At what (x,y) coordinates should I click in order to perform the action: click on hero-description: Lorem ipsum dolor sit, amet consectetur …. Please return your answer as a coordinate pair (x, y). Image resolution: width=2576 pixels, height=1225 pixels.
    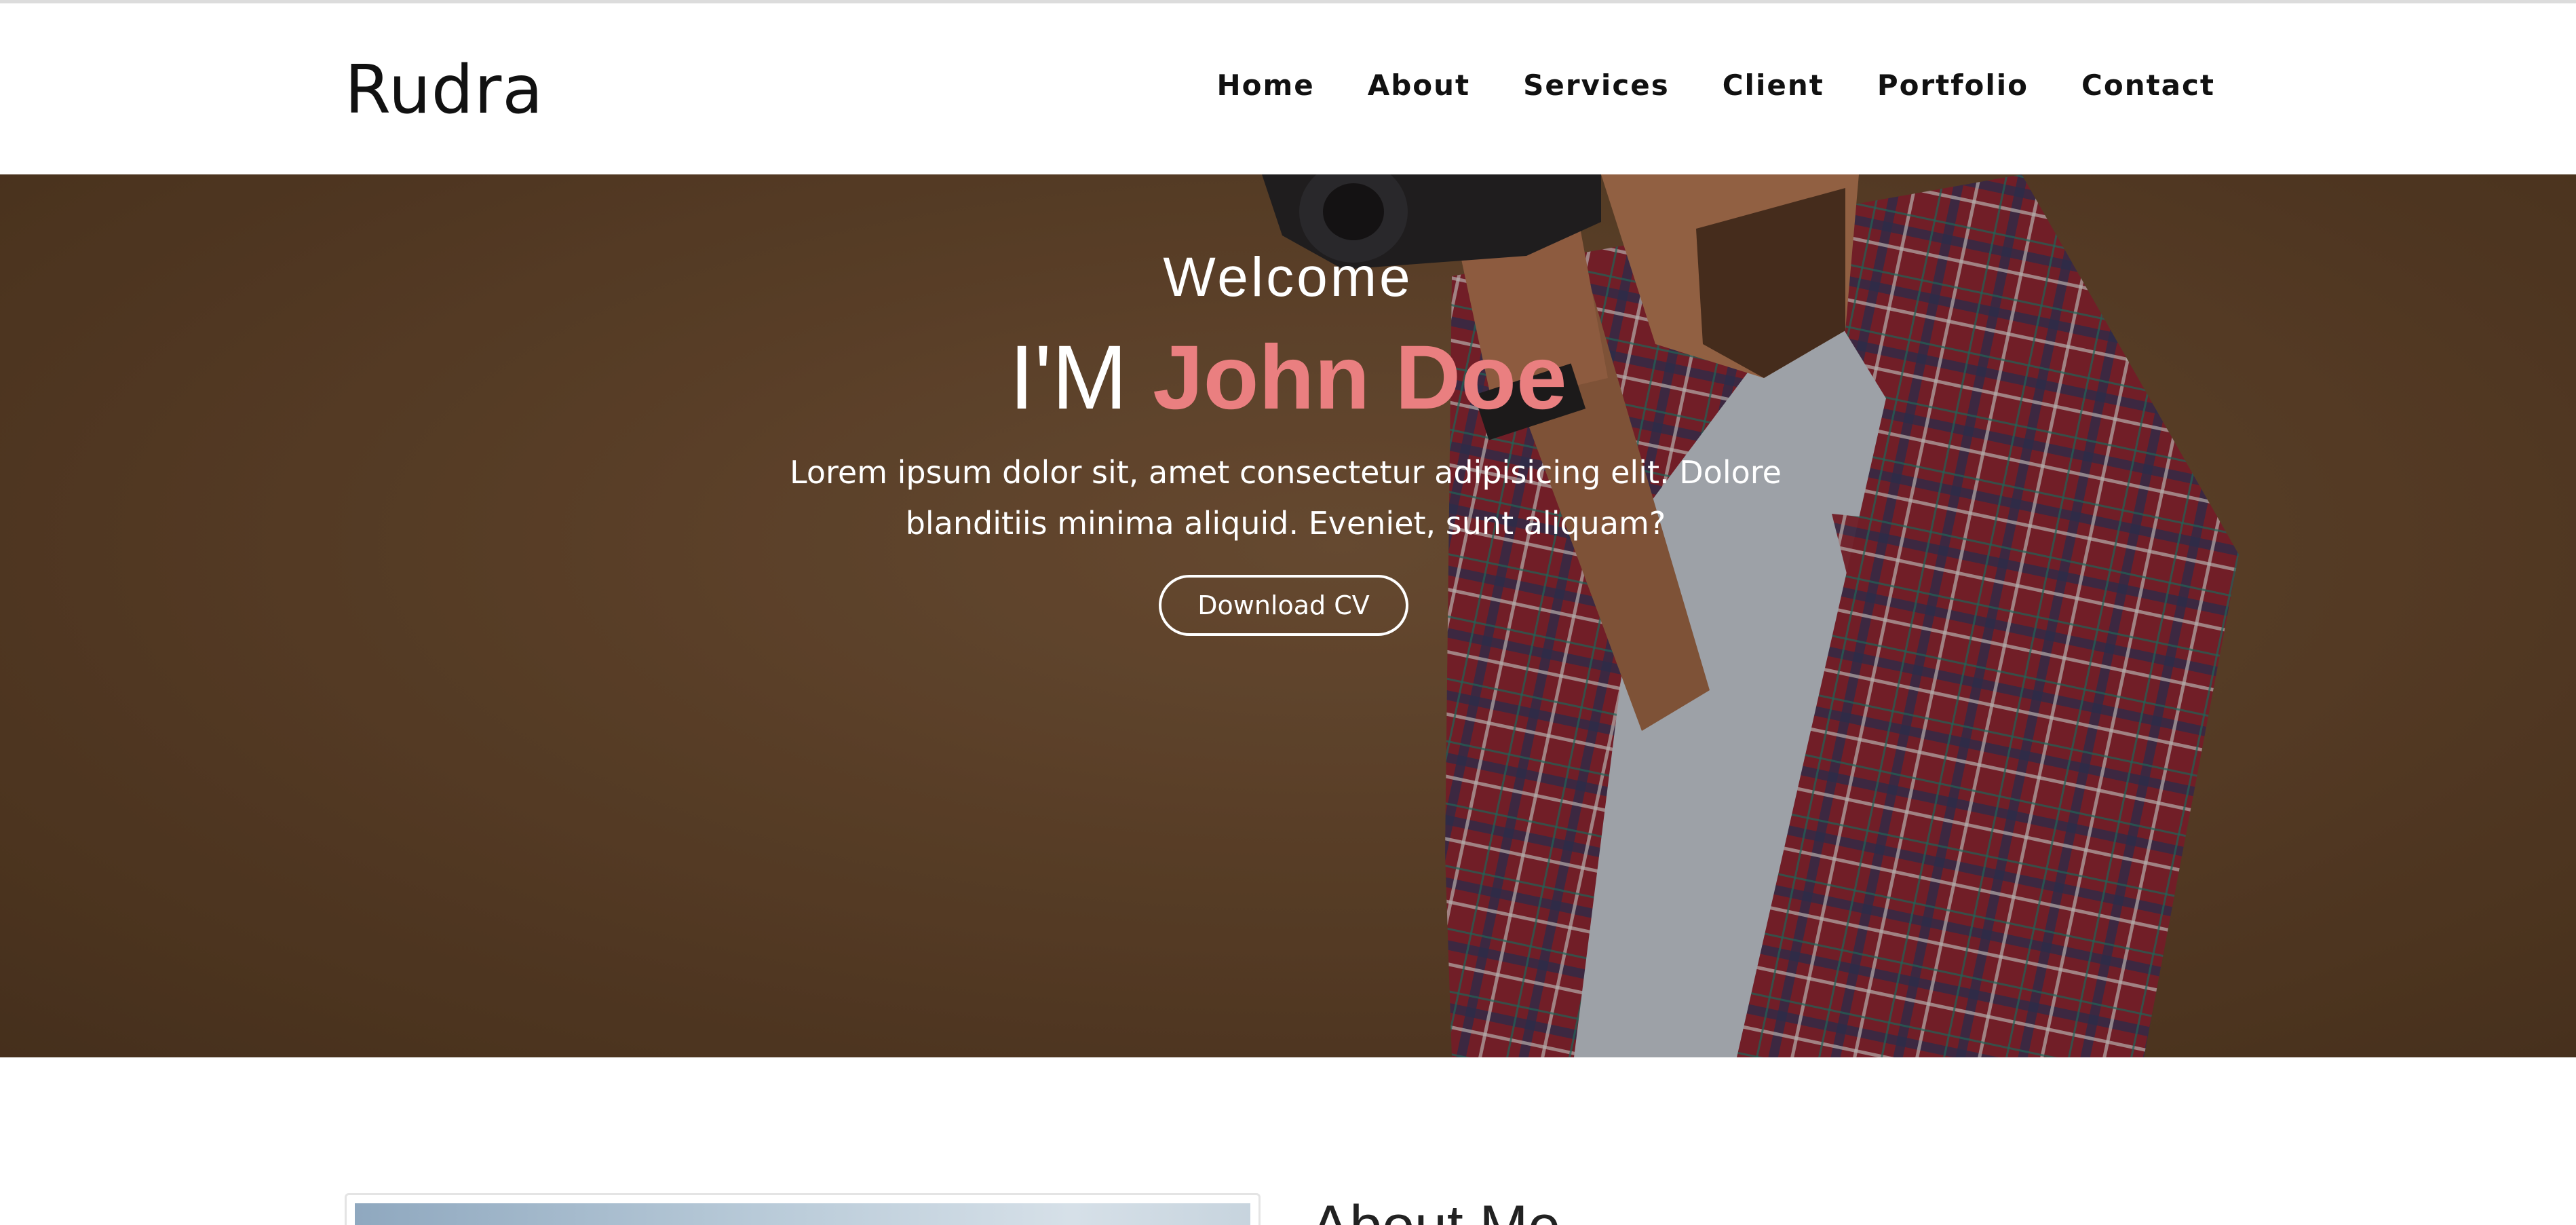
    Looking at the image, I should click on (1286, 498).